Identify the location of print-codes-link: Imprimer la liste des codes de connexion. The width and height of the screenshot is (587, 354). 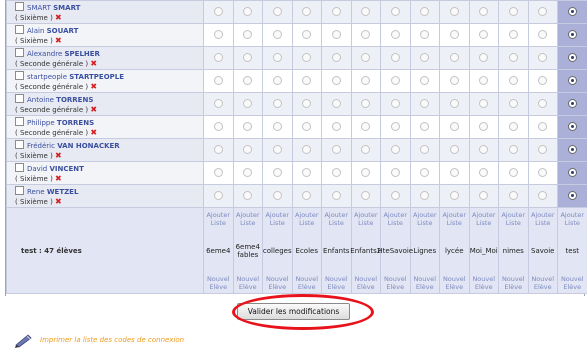
(112, 340).